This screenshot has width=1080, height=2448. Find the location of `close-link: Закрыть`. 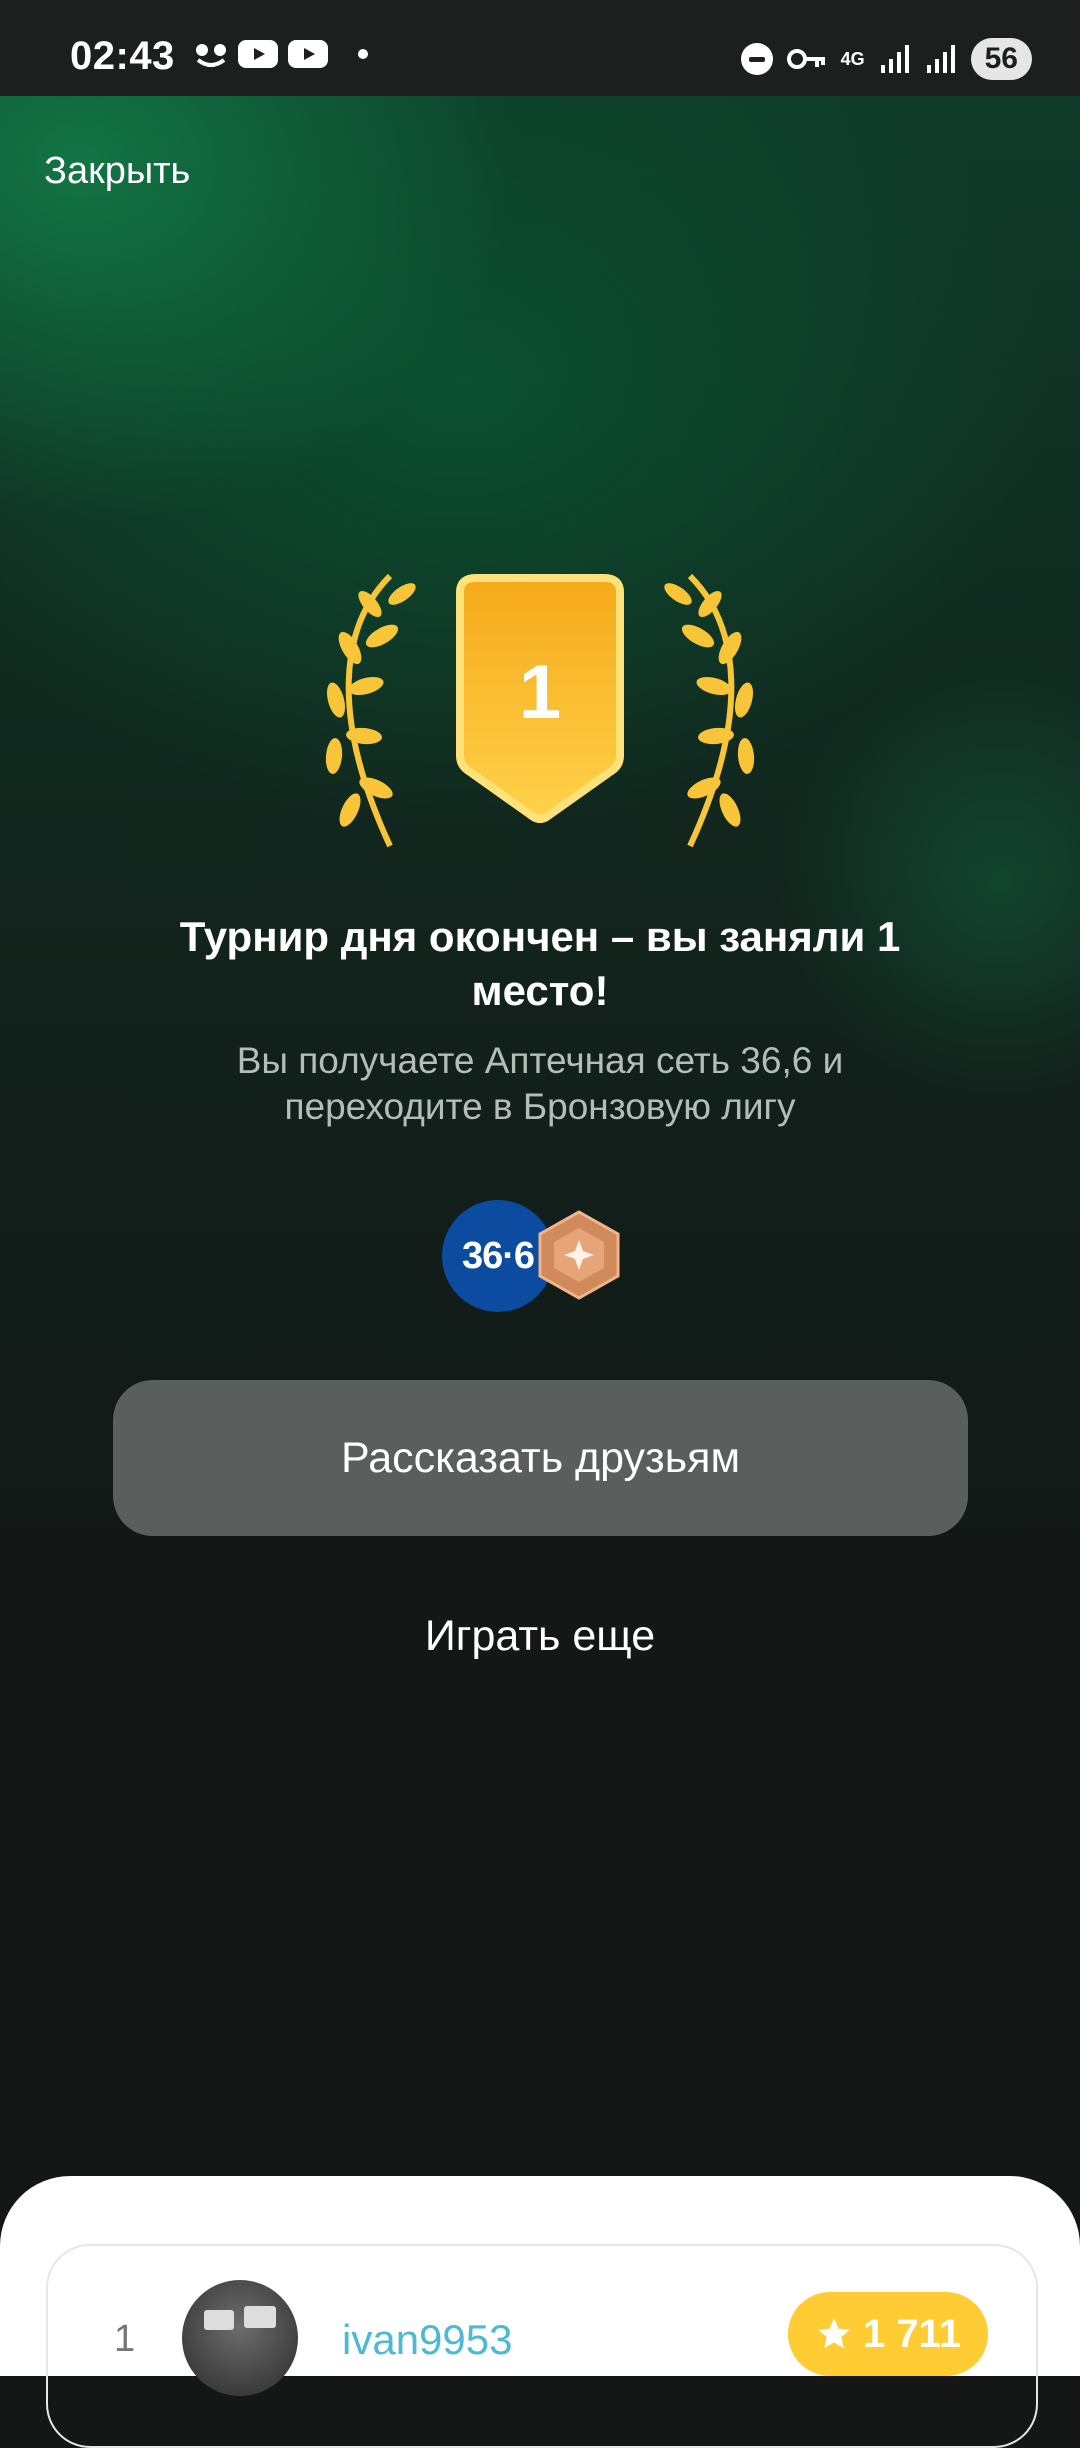

close-link: Закрыть is located at coordinates (117, 171).